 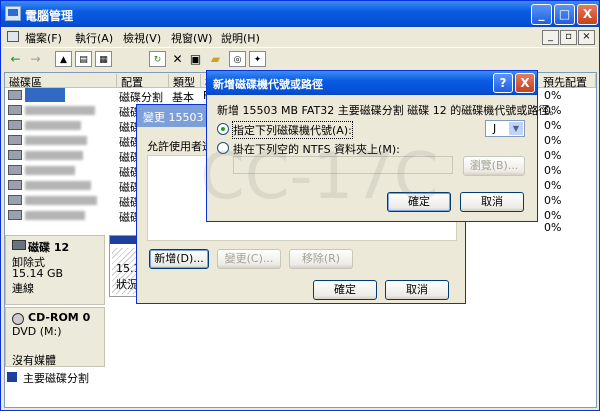 What do you see at coordinates (13, 36) in the screenshot?
I see `system-menu-icon` at bounding box center [13, 36].